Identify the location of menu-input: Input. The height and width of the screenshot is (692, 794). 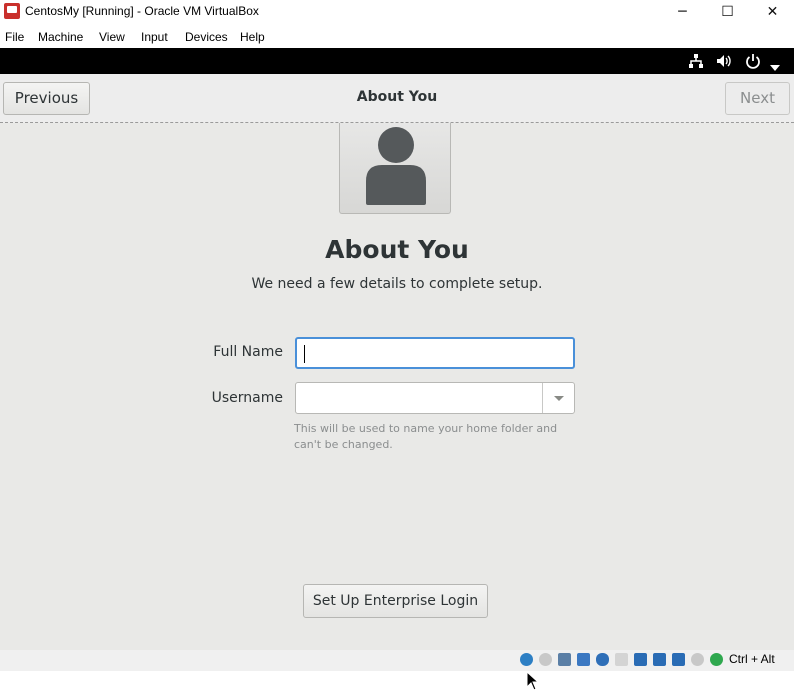
(154, 37).